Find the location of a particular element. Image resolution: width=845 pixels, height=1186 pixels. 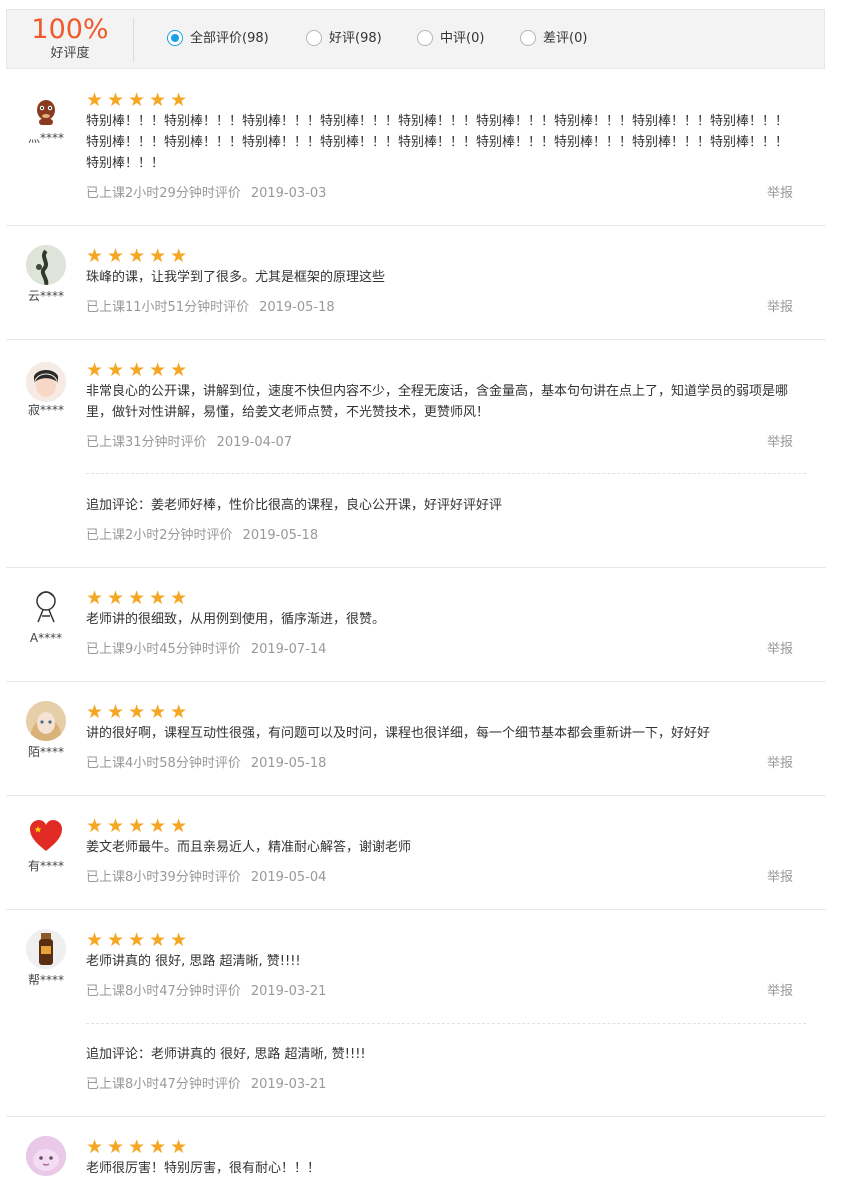

followup-meta: 已上课2小时2分钟时评价 2019-05-18 is located at coordinates (202, 536).